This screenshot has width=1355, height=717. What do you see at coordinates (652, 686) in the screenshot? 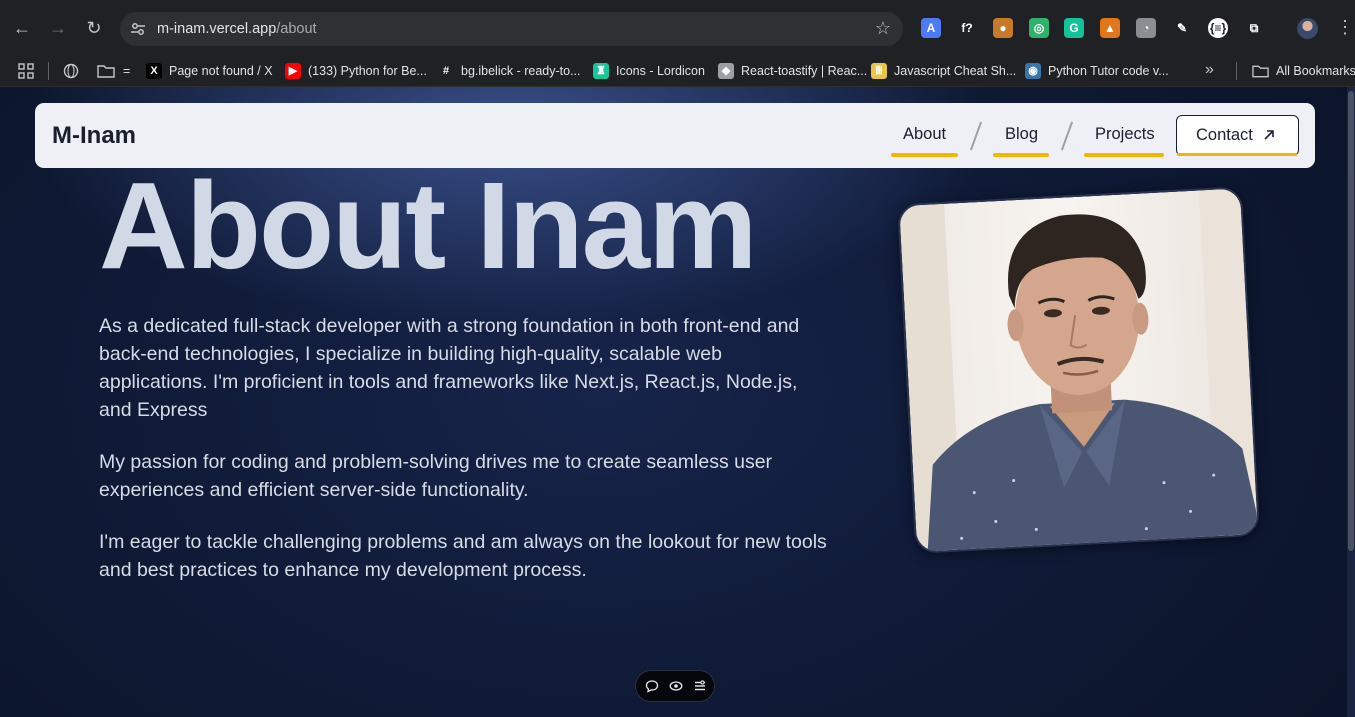
I see `comment-icon` at bounding box center [652, 686].